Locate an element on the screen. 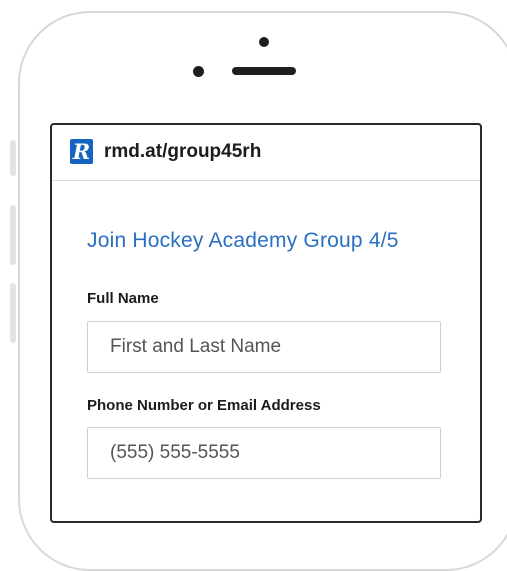 The image size is (507, 571). front-camera-icon is located at coordinates (264, 42).